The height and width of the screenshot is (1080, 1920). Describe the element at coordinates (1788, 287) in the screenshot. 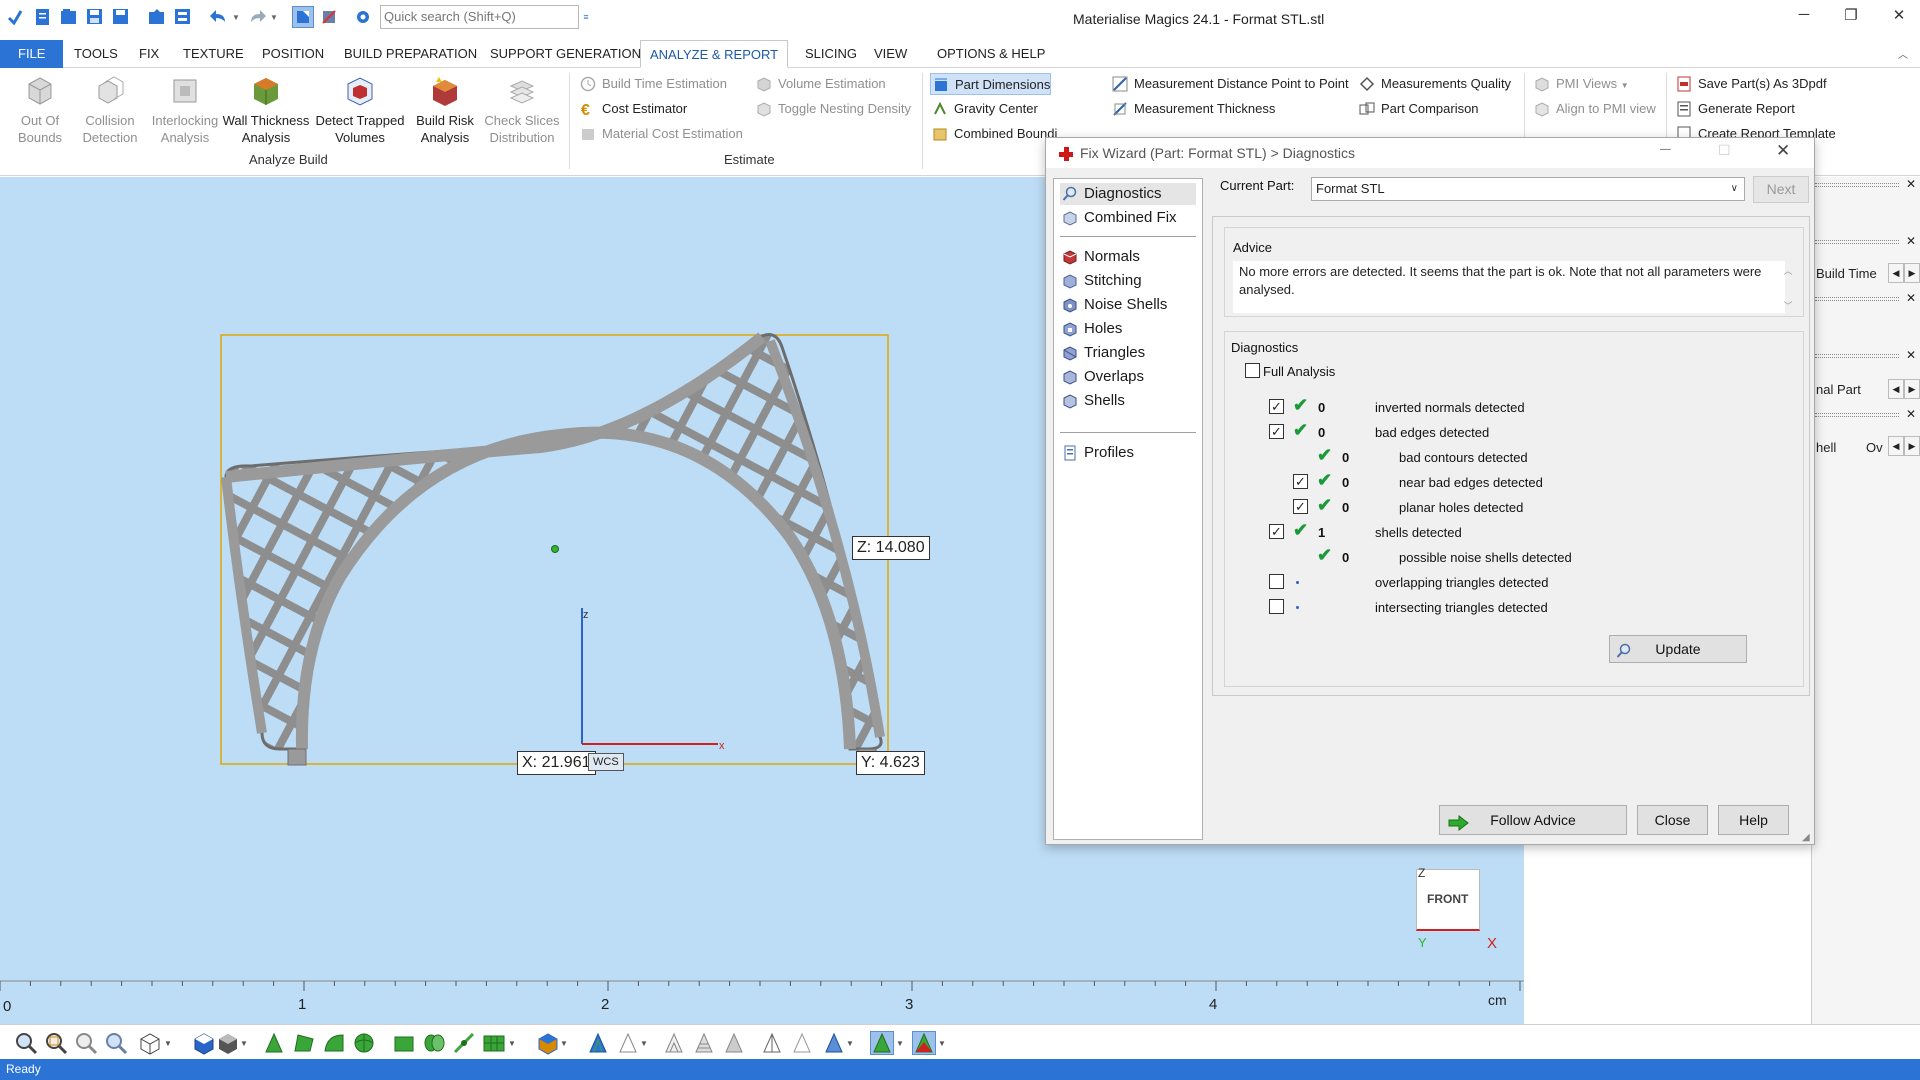

I see `advice-scrollbar: ︿ ﹀` at that location.